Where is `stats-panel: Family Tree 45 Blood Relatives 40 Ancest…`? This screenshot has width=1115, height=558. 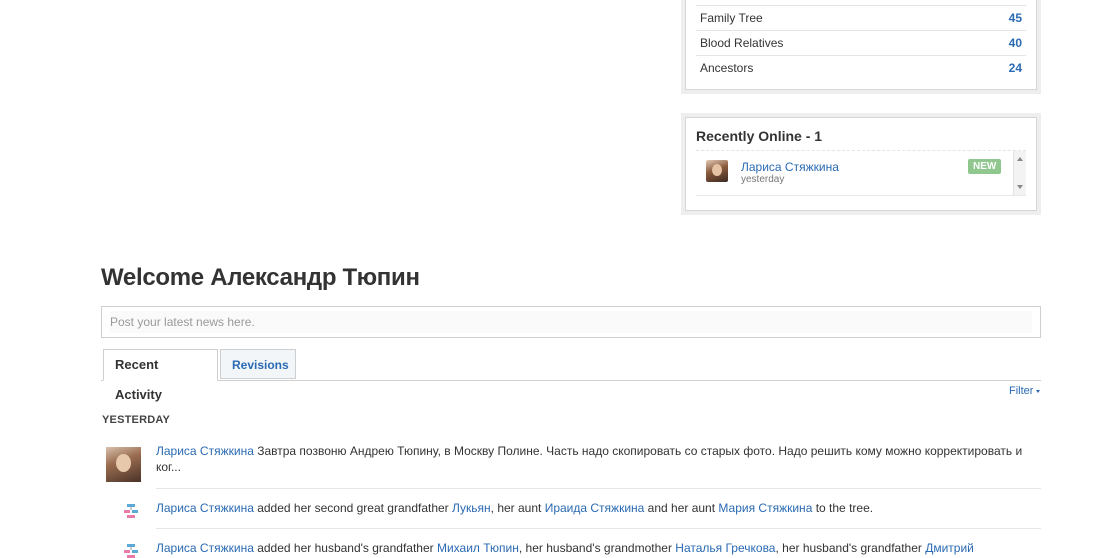
stats-panel: Family Tree 45 Blood Relatives 40 Ancest… is located at coordinates (861, 47).